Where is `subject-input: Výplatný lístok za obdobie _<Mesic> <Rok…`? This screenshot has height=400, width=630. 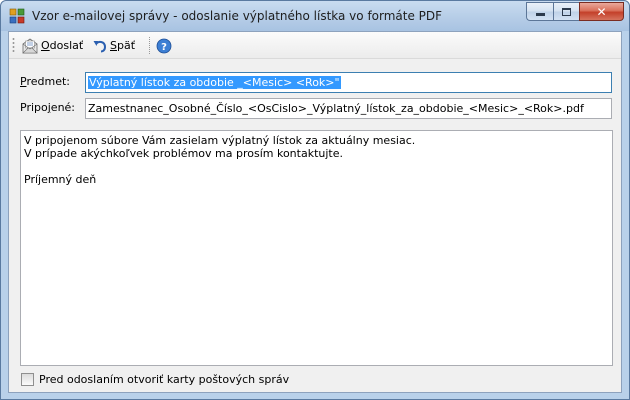
subject-input: Výplatný lístok za obdobie _<Mesic> <Rok… is located at coordinates (348, 82).